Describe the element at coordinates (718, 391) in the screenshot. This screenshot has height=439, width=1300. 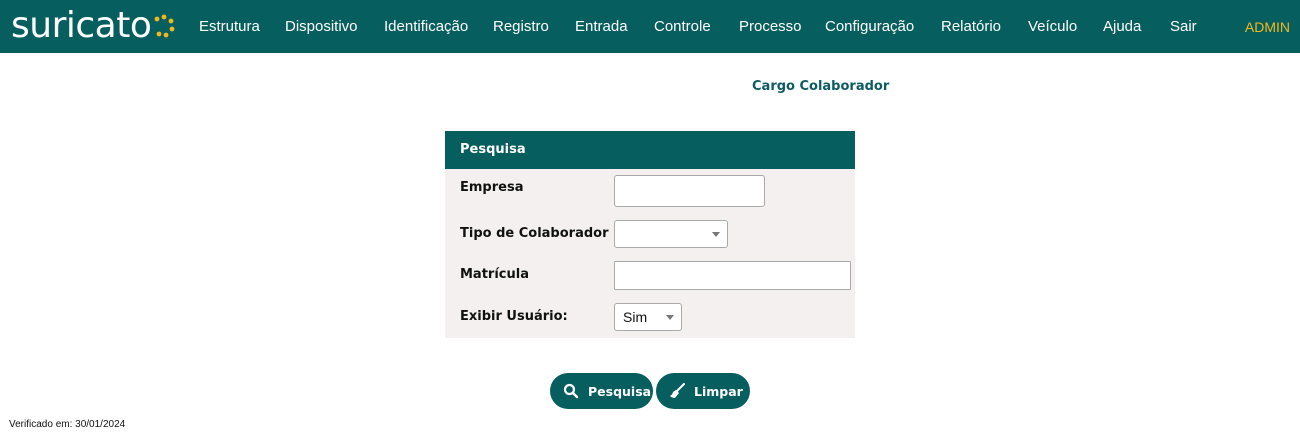
I see `clear-button-label: Limpar` at that location.